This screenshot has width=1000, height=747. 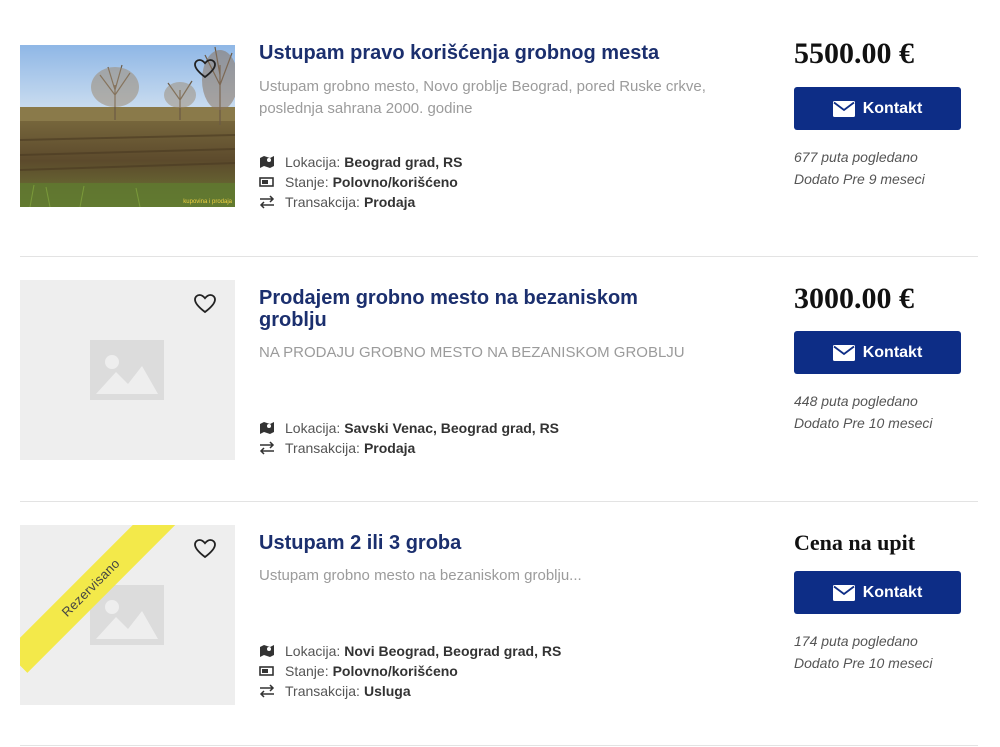 I want to click on view-count: 448 puta pogledano, so click(x=856, y=401).